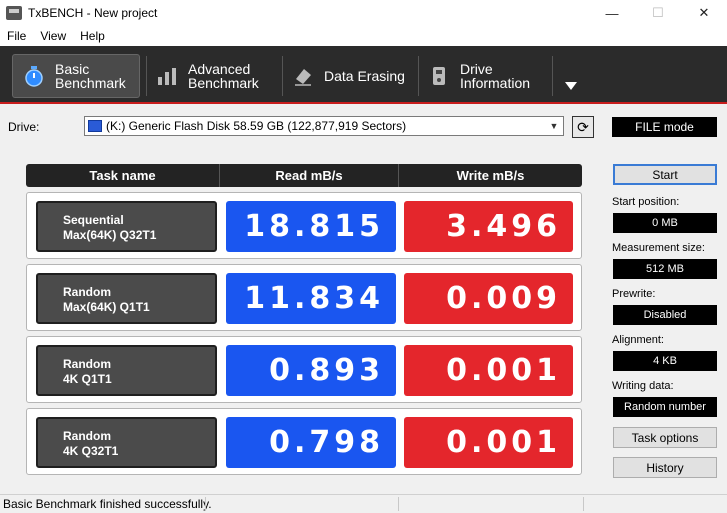  What do you see at coordinates (488, 298) in the screenshot?
I see `write-result: 0.009` at bounding box center [488, 298].